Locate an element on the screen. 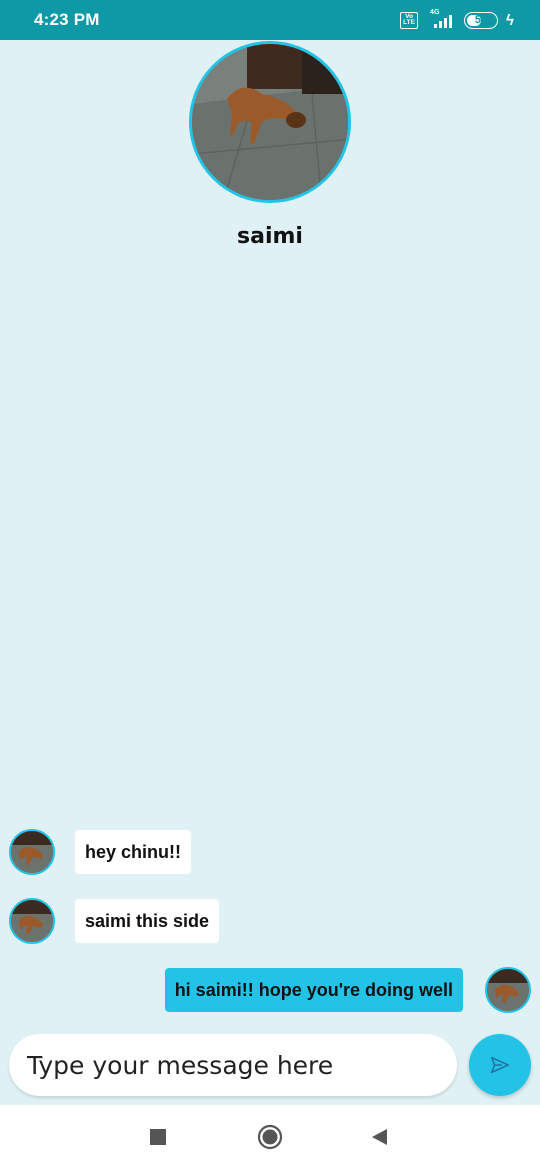 Image resolution: width=540 pixels, height=1170 pixels. dog-photo is located at coordinates (270, 122).